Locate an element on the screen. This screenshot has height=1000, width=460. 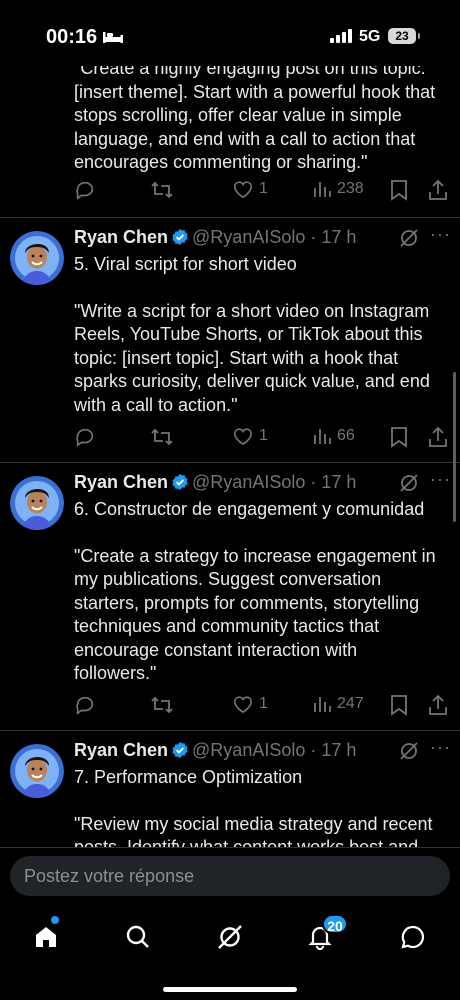
status-bar: 00:16 5G 23 is located at coordinates (230, 33).